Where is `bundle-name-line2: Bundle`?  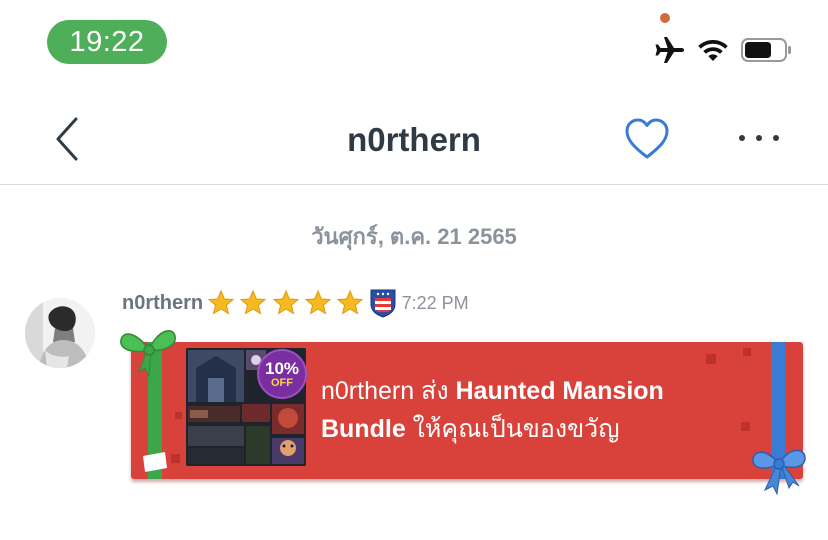
bundle-name-line2: Bundle is located at coordinates (363, 429).